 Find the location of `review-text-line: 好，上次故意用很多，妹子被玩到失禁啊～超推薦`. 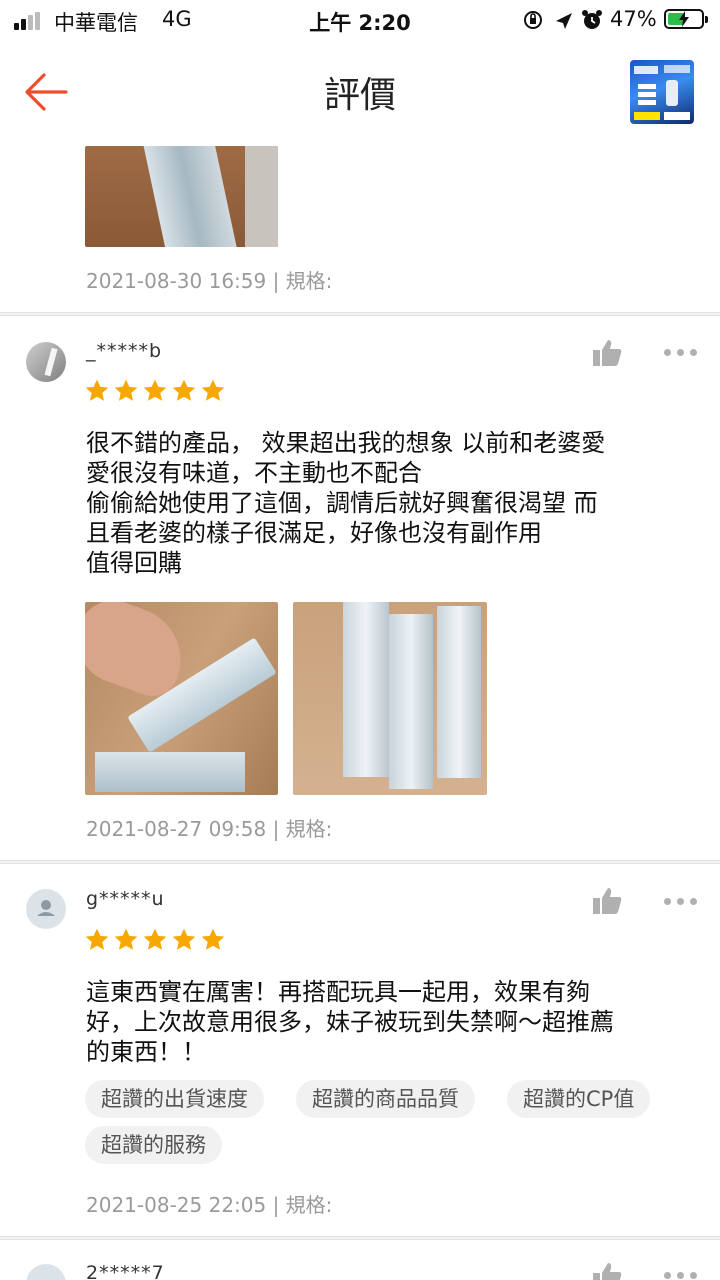

review-text-line: 好，上次故意用很多，妹子被玩到失禁啊～超推薦 is located at coordinates (350, 1022).